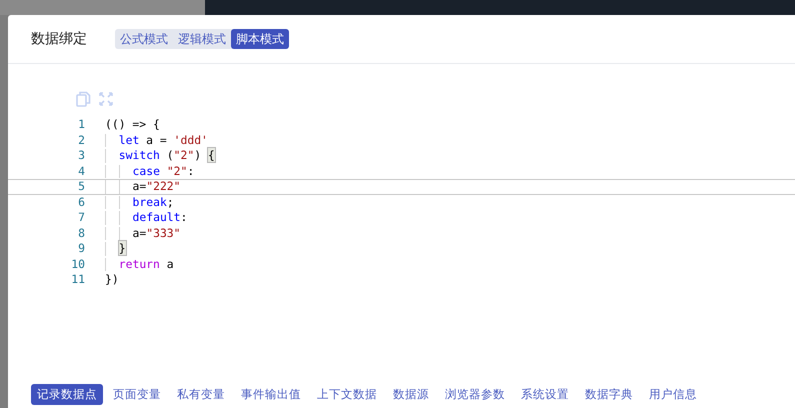  I want to click on line-number: 3, so click(81, 155).